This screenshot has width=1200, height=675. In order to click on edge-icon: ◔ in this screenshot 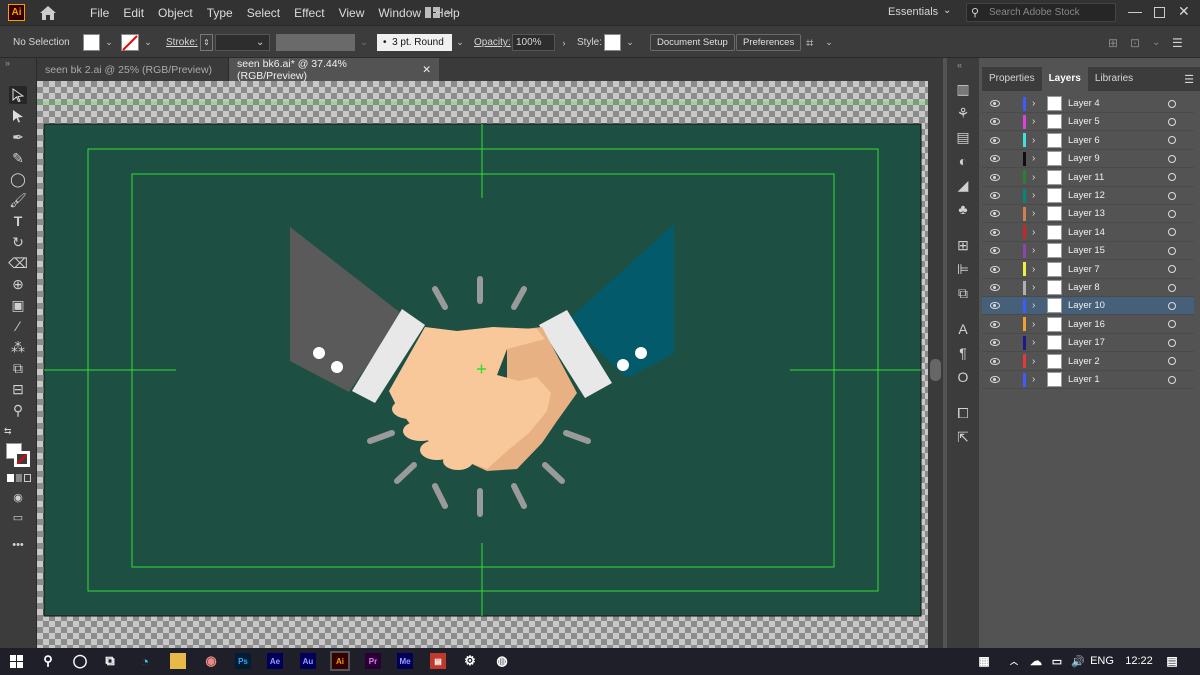, I will do `click(145, 661)`.